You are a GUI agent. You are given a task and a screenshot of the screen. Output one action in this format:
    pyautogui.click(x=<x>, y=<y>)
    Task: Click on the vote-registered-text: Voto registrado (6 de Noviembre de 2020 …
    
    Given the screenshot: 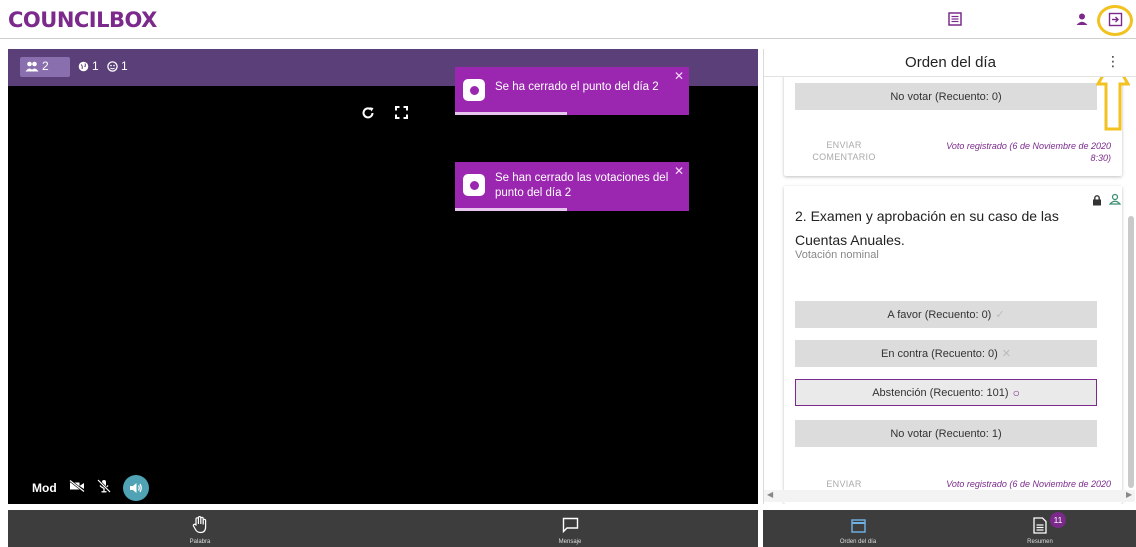 What is the action you would take?
    pyautogui.click(x=1028, y=152)
    